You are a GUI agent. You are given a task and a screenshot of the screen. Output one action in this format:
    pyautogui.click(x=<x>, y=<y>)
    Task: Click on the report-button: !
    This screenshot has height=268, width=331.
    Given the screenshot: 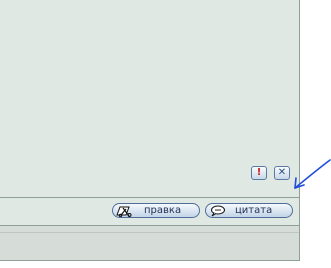 What is the action you would take?
    pyautogui.click(x=259, y=173)
    